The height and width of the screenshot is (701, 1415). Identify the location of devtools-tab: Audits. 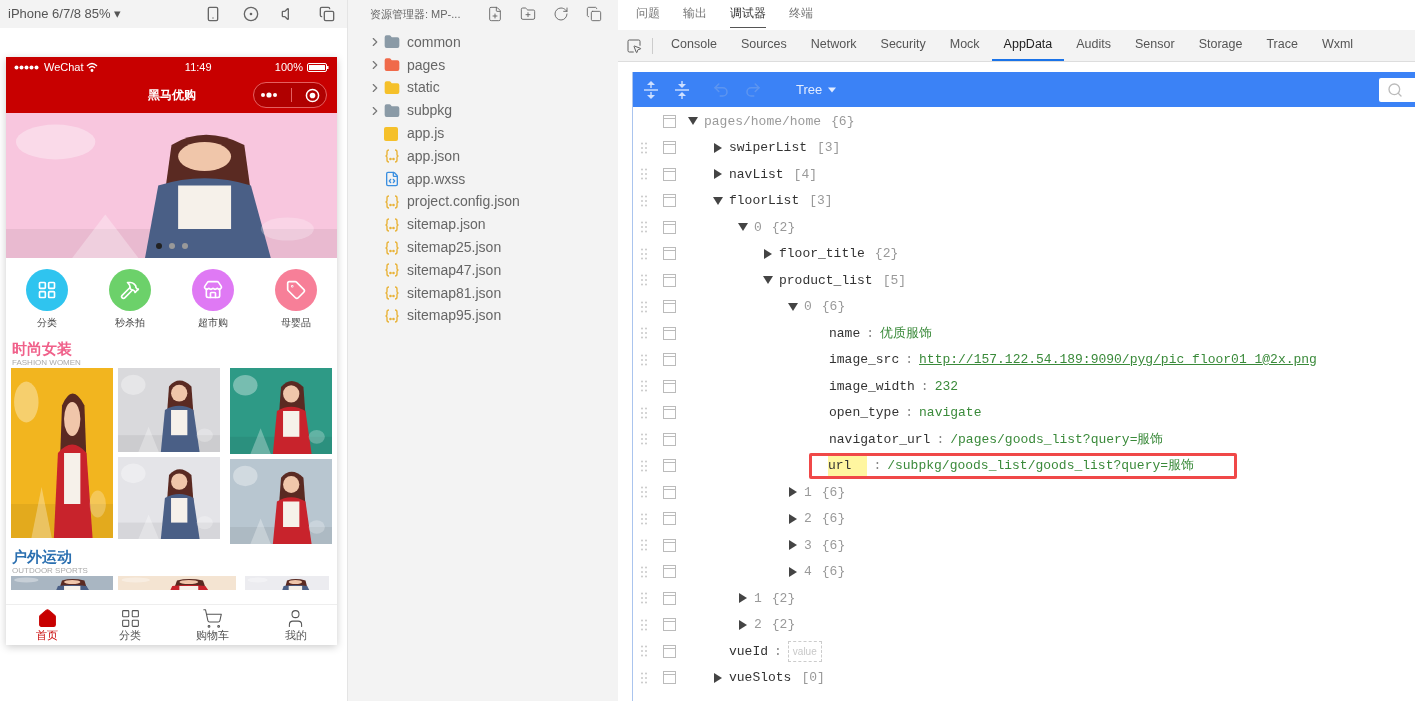
(1093, 45).